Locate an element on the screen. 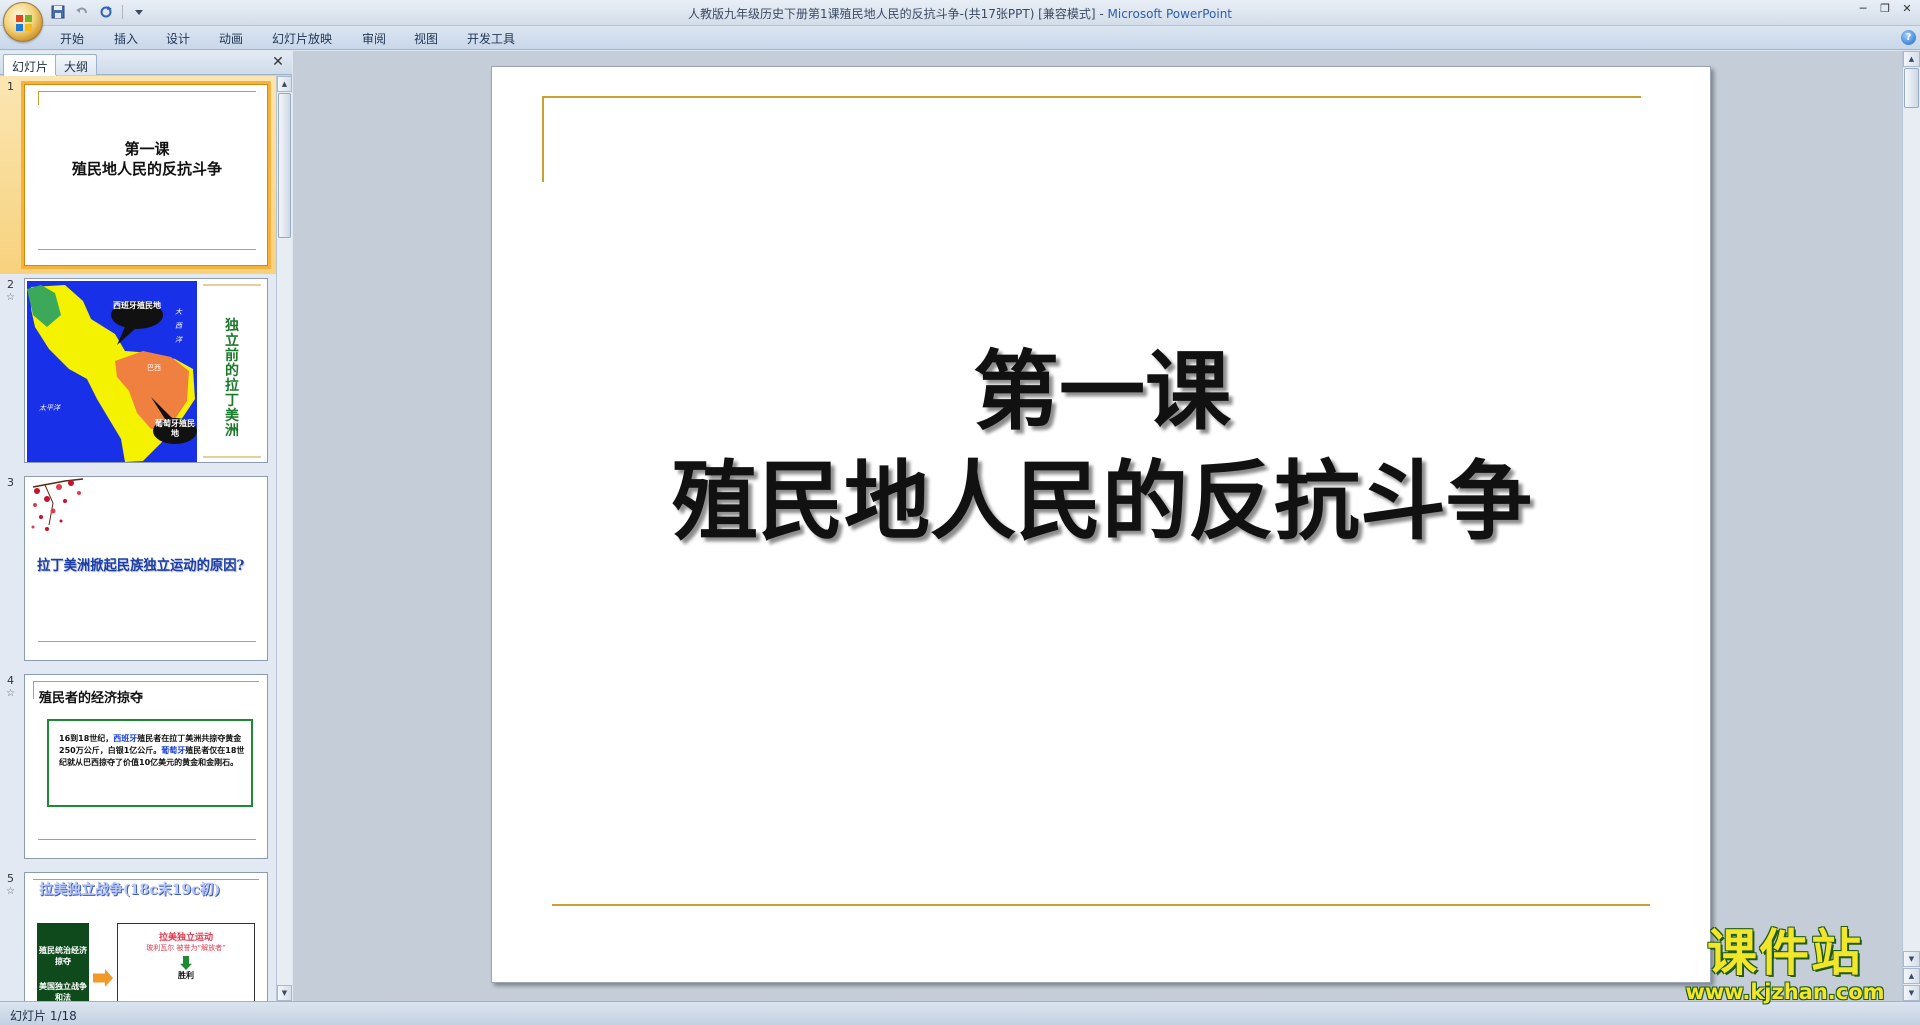 The image size is (1920, 1025). slide-number: 2 is located at coordinates (10, 284).